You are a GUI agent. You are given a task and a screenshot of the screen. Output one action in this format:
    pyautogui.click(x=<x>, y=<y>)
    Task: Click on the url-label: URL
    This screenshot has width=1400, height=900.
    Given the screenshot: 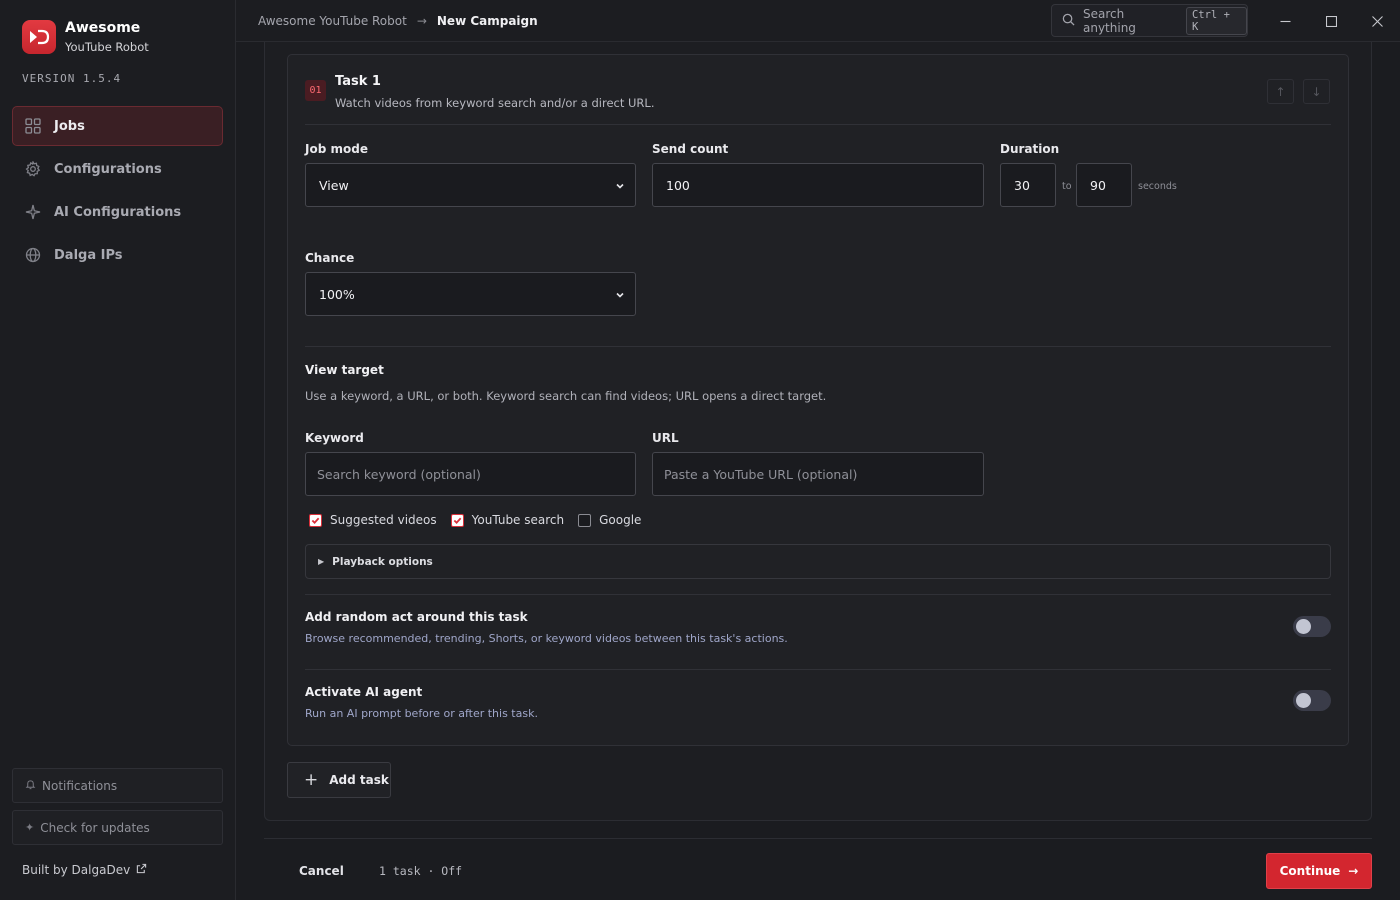 What is the action you would take?
    pyautogui.click(x=665, y=438)
    